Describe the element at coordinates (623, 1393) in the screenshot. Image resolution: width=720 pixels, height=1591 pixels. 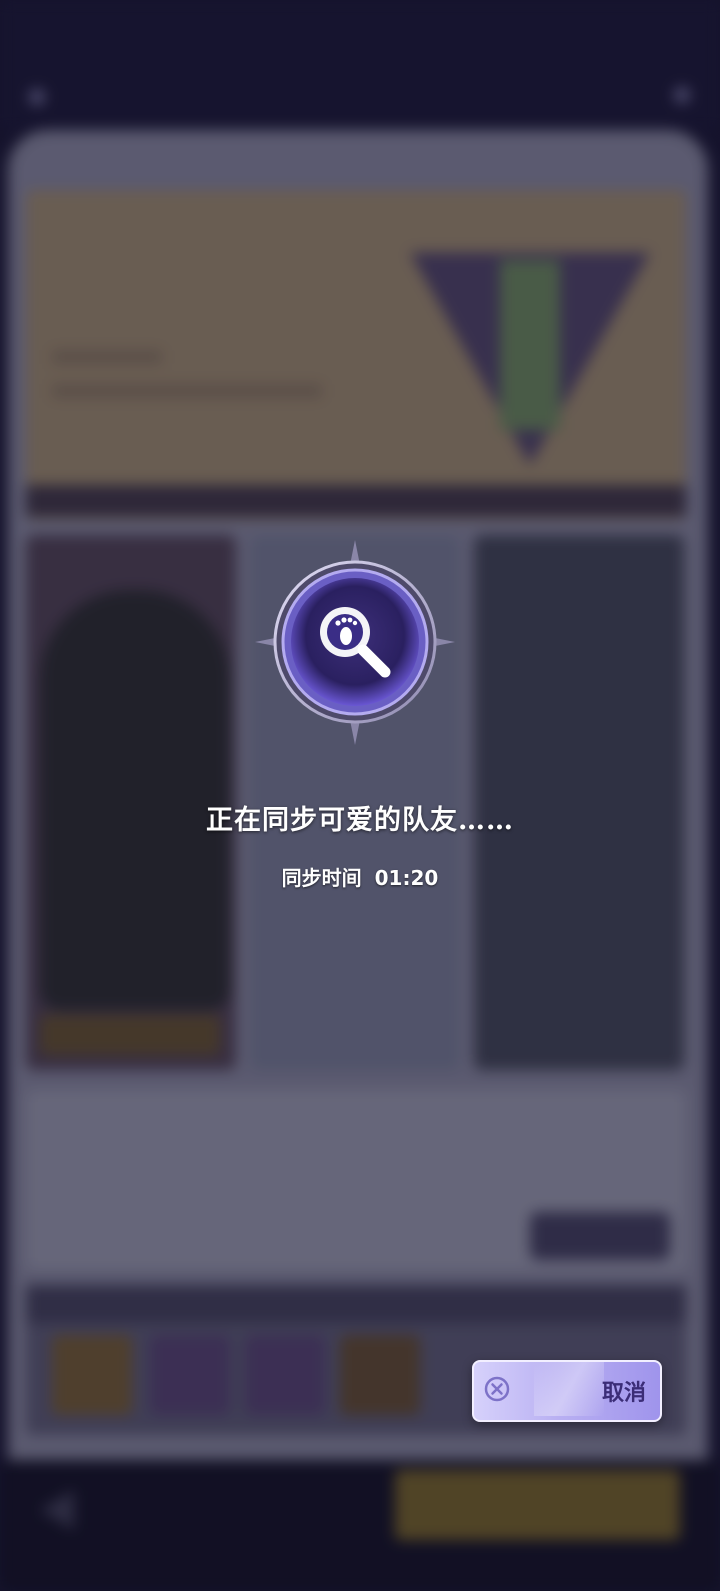
I see `cancel-button-label: 取消` at that location.